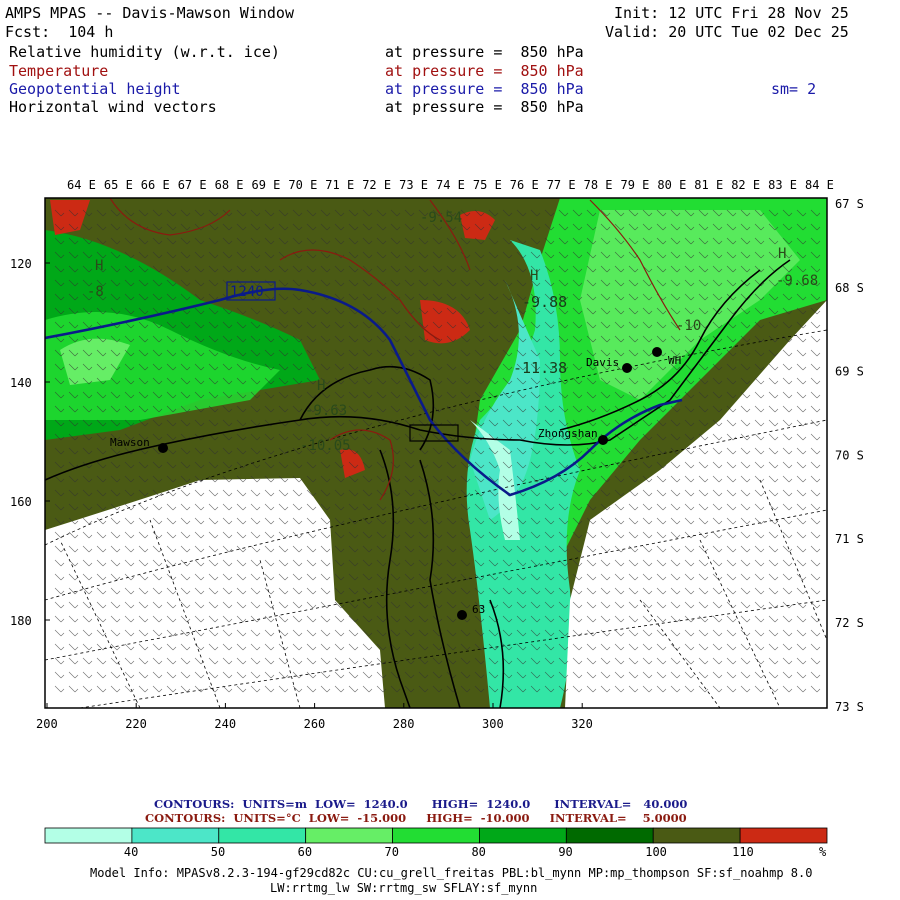  What do you see at coordinates (325, 446) in the screenshot?
I see `temp-label-4: -10.05` at bounding box center [325, 446].